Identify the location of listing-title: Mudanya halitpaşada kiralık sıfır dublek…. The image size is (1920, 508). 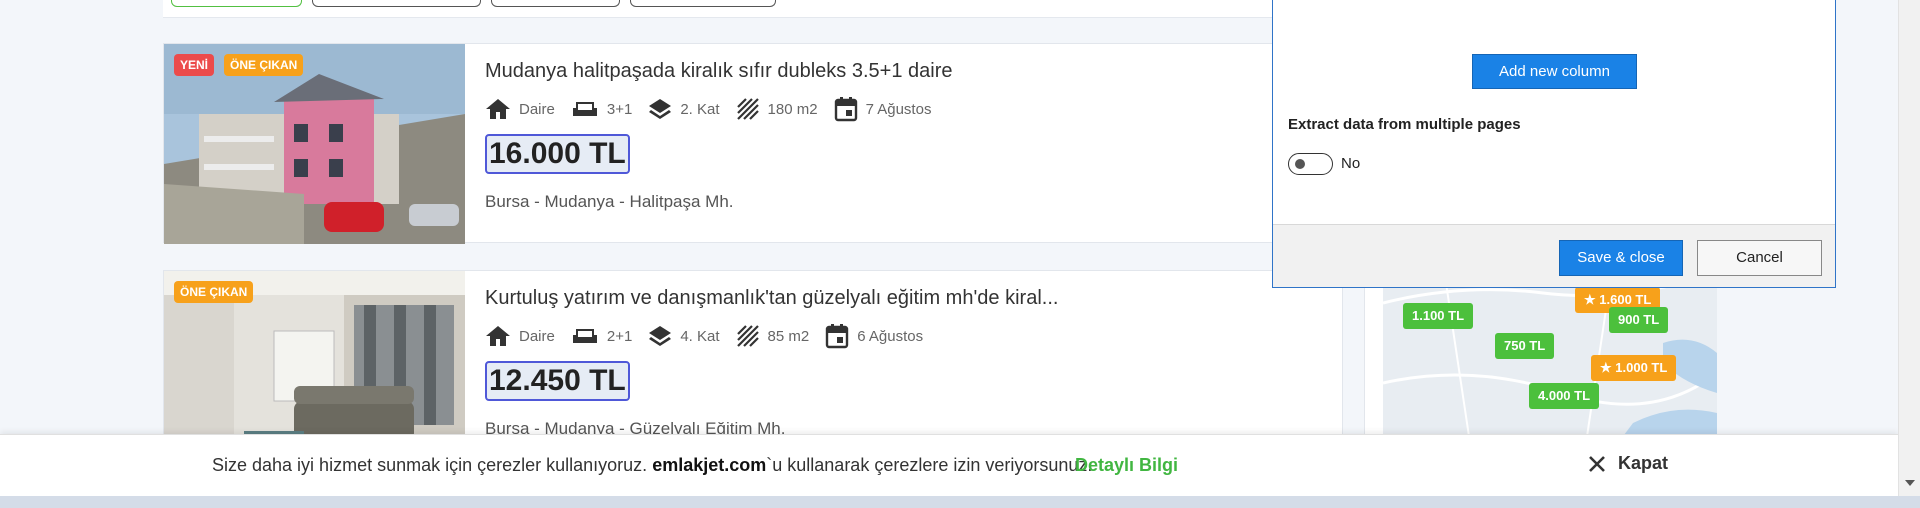
(719, 71).